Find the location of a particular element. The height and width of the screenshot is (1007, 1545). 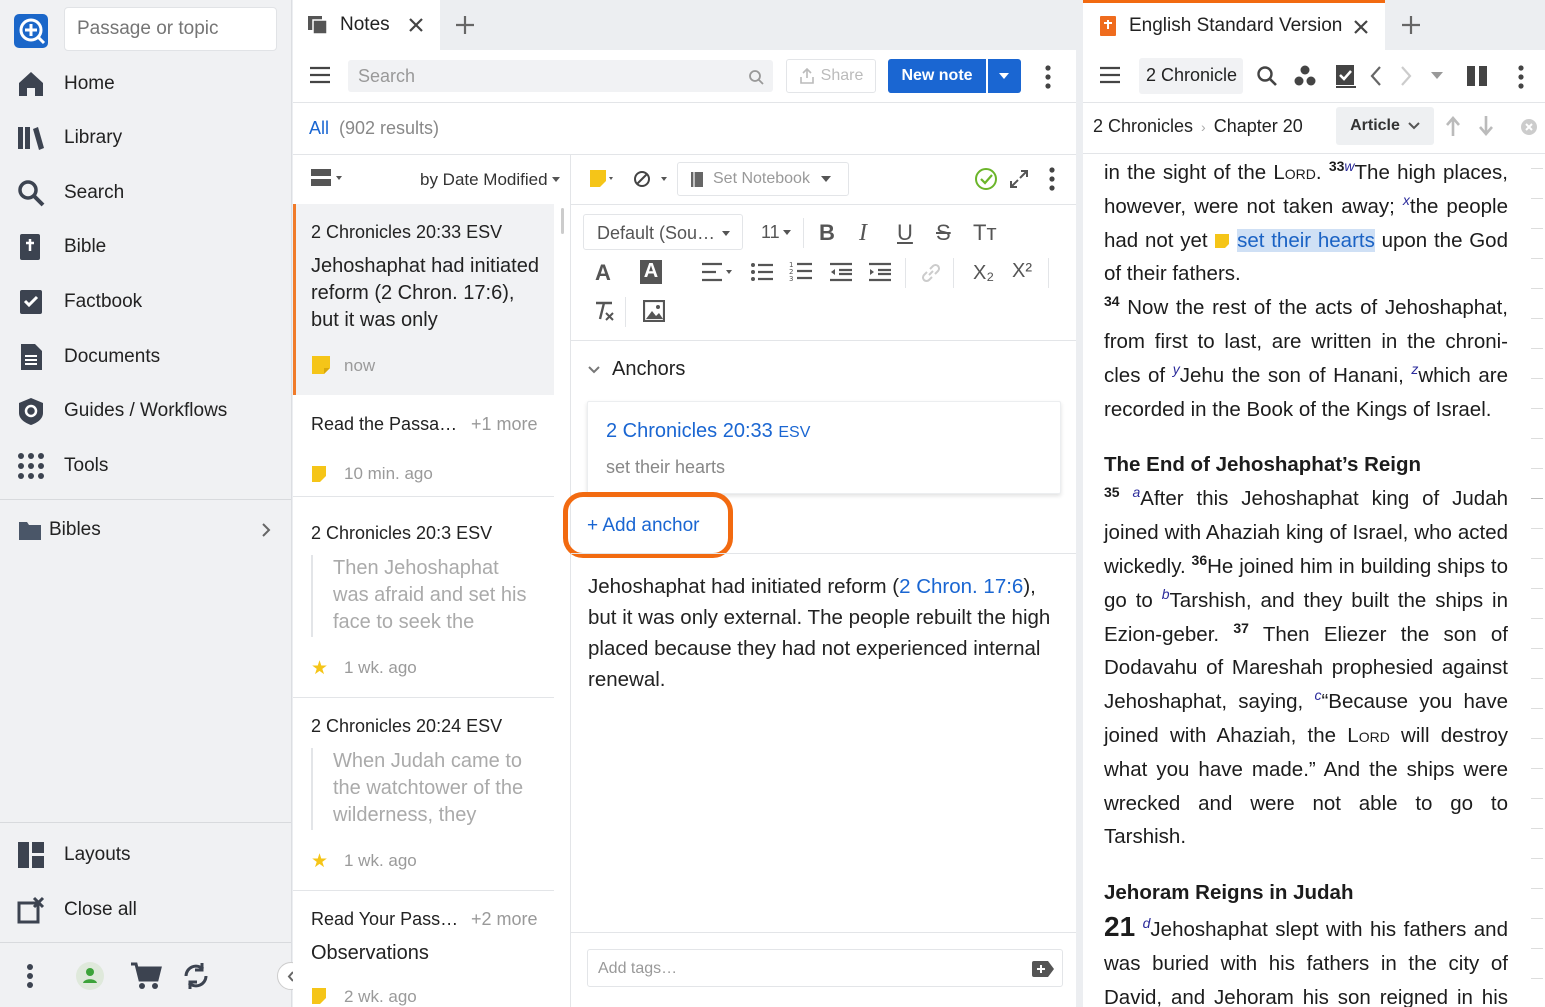

arrow-up-icon is located at coordinates (1453, 126).